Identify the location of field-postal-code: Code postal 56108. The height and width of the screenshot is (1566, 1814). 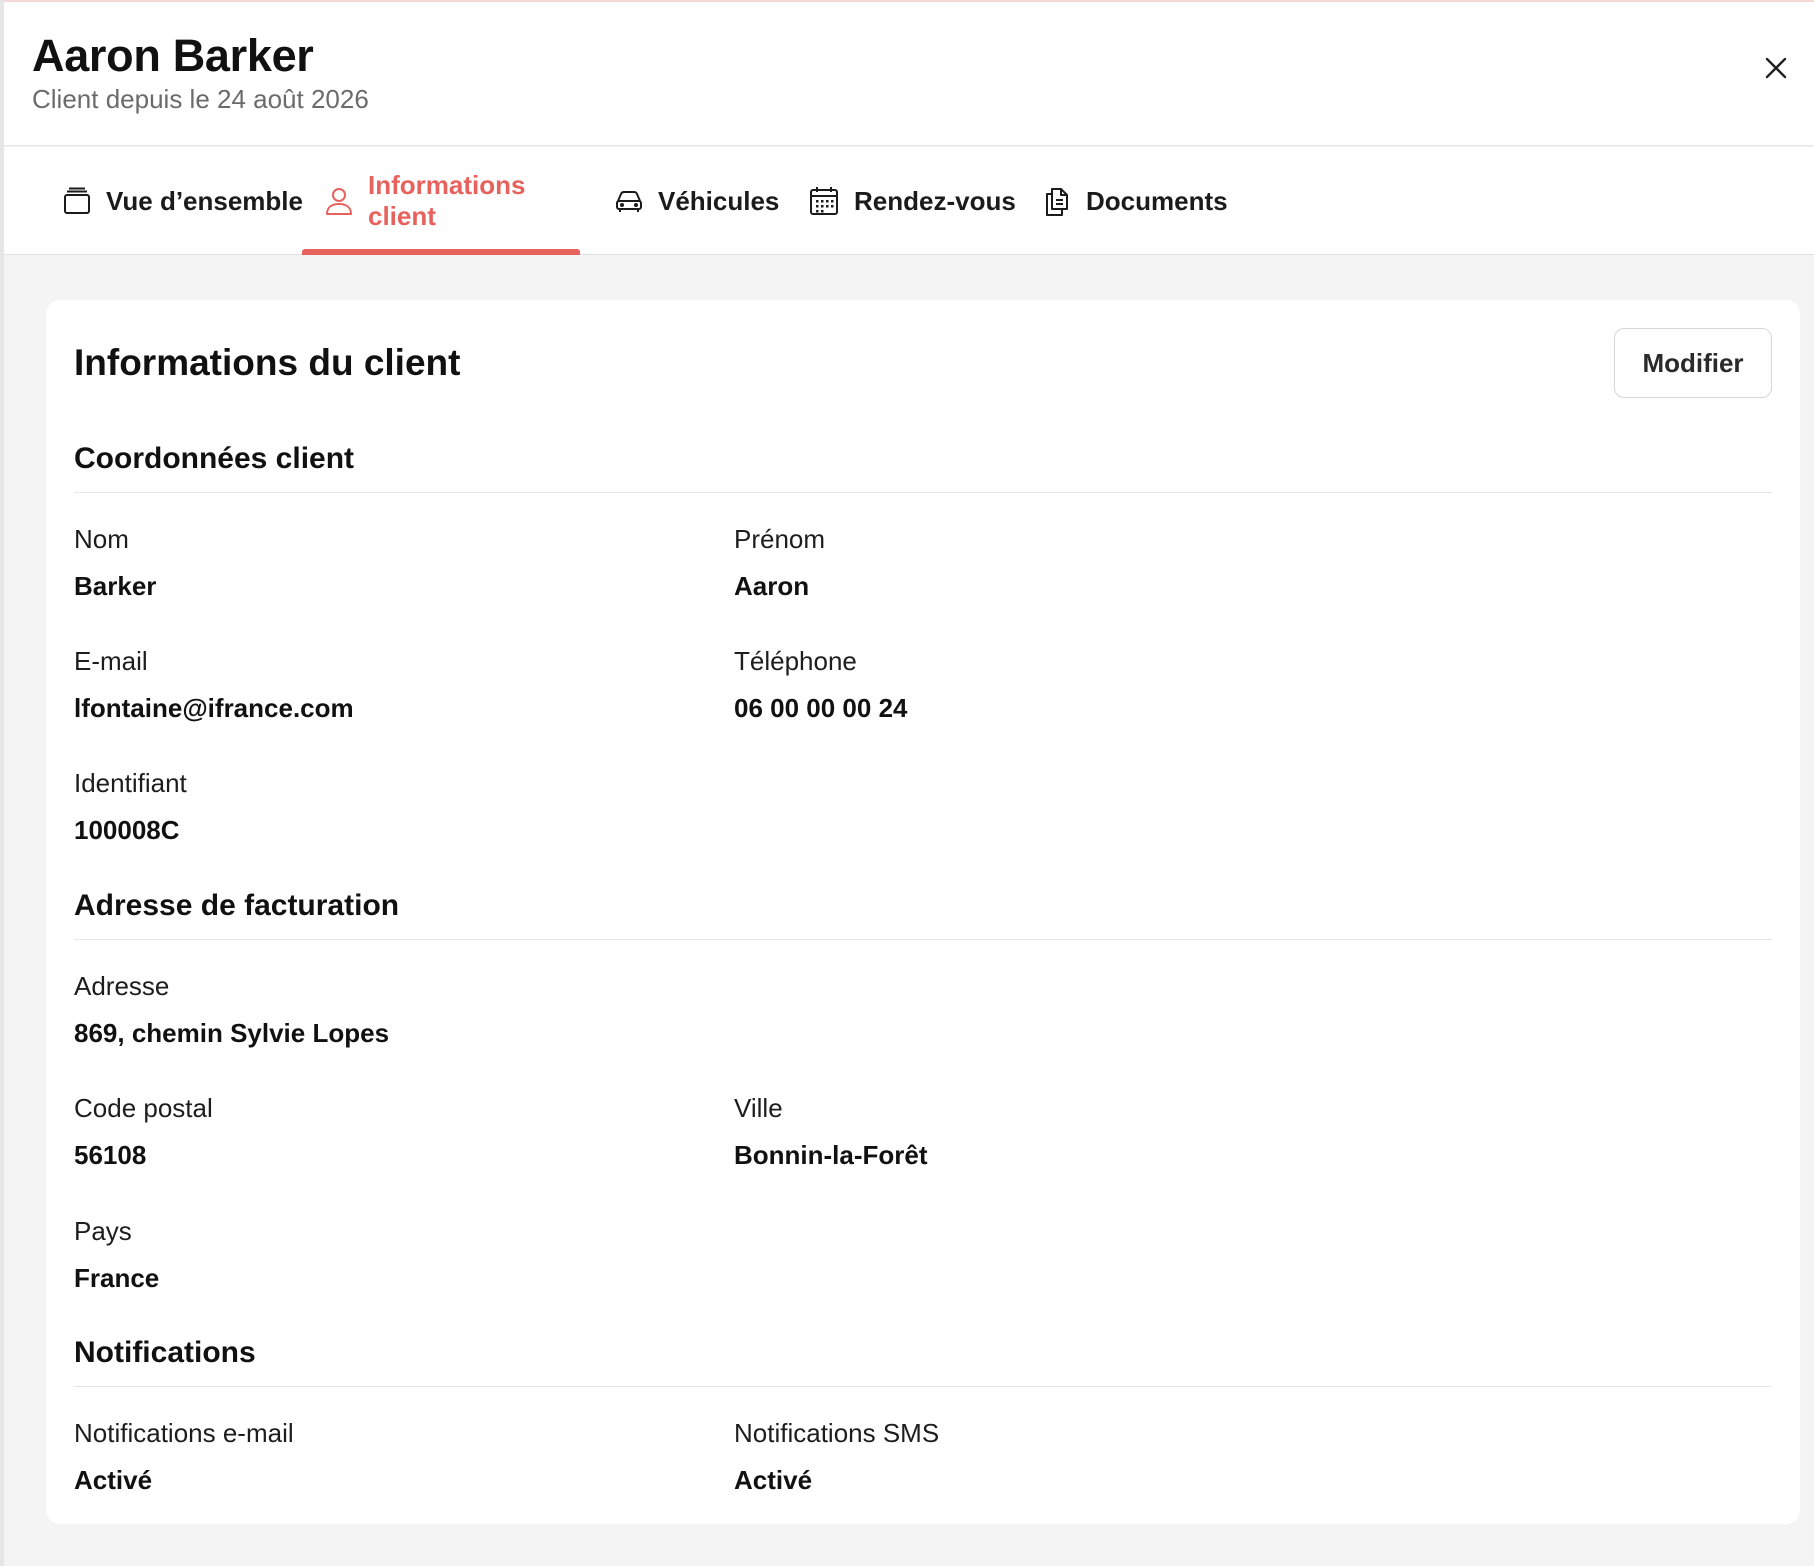
(143, 1132).